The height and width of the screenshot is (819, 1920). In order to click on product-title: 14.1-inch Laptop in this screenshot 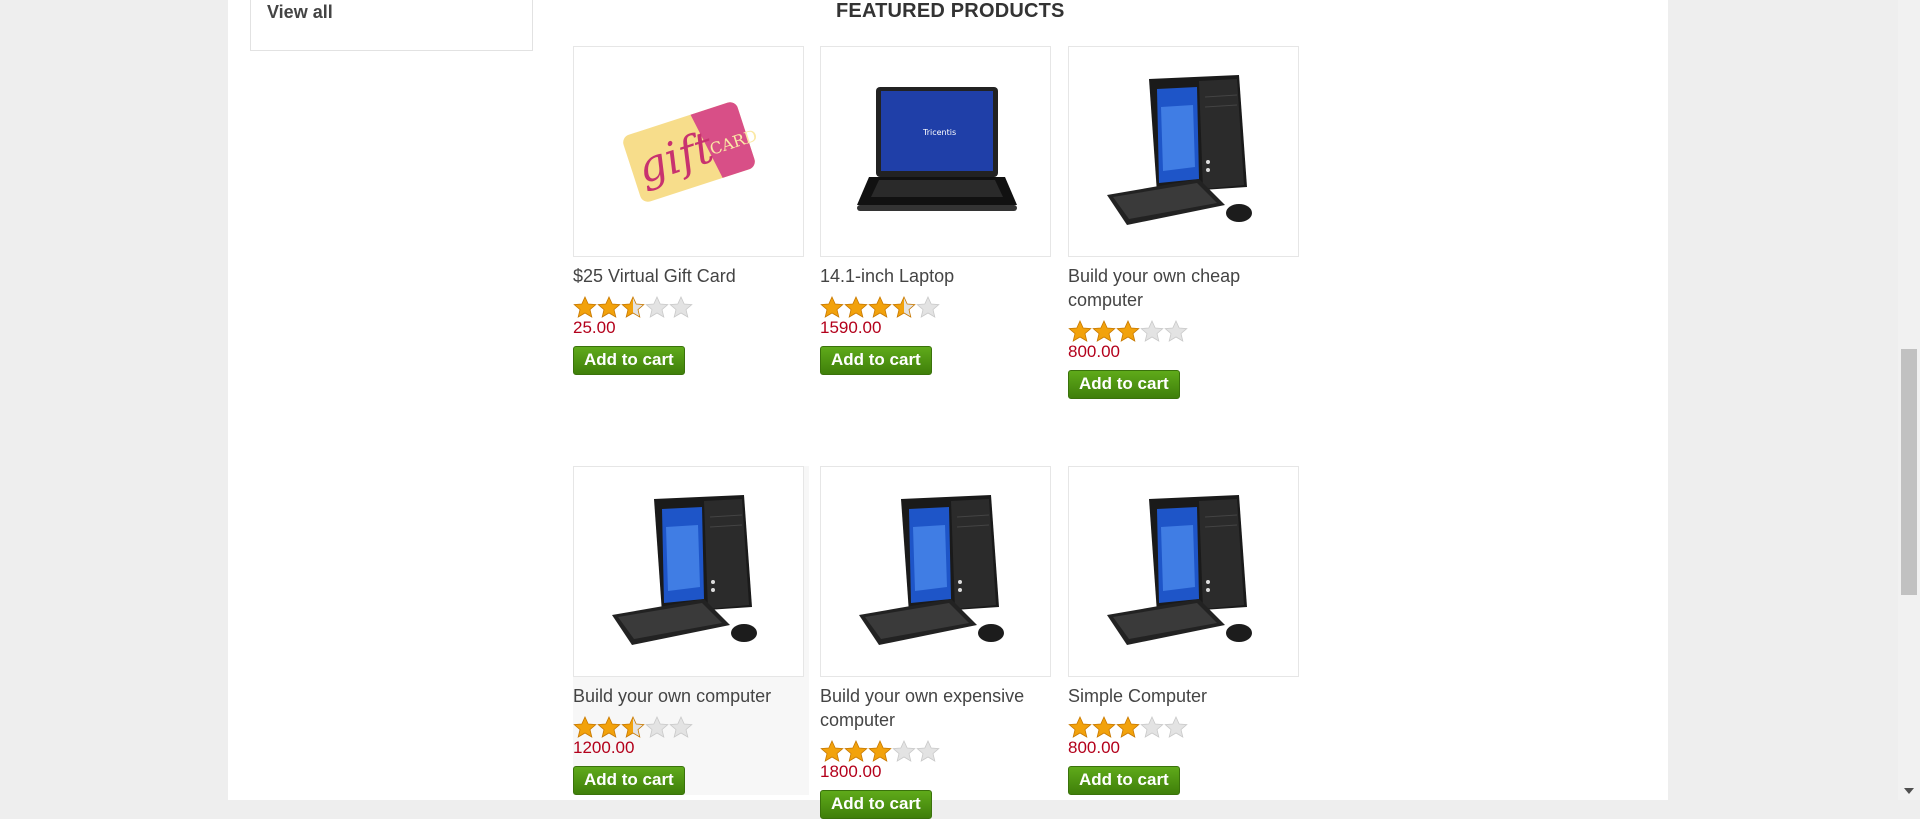, I will do `click(938, 276)`.